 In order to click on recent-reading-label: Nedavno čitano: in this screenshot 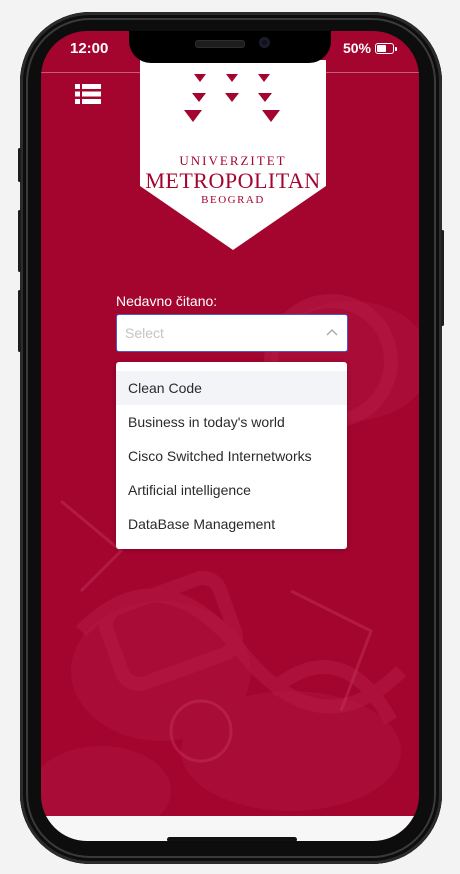, I will do `click(167, 301)`.